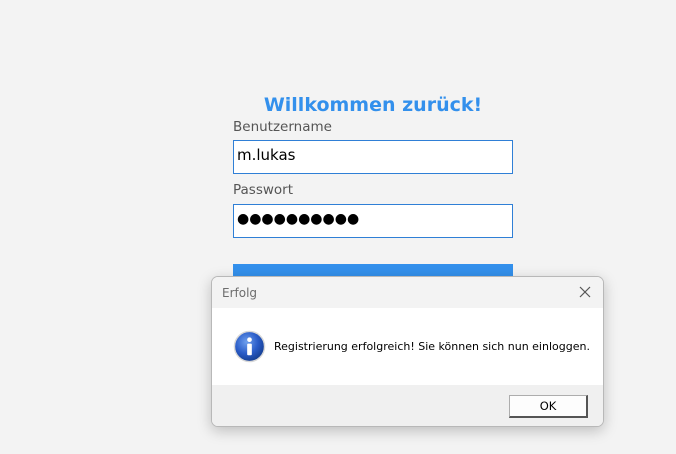  What do you see at coordinates (373, 221) in the screenshot?
I see `password-field: ●●●●●●●●●●` at bounding box center [373, 221].